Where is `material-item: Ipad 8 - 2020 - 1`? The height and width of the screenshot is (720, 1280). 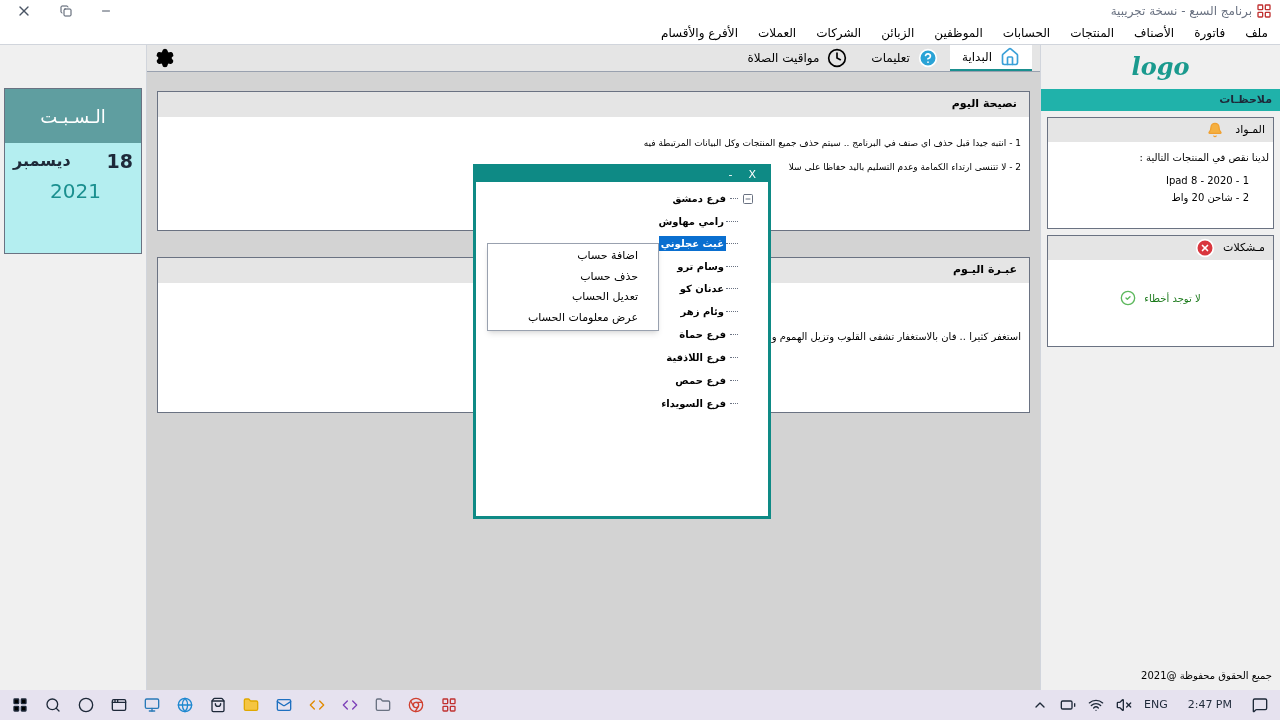
material-item: Ipad 8 - 2020 - 1 is located at coordinates (1206, 181).